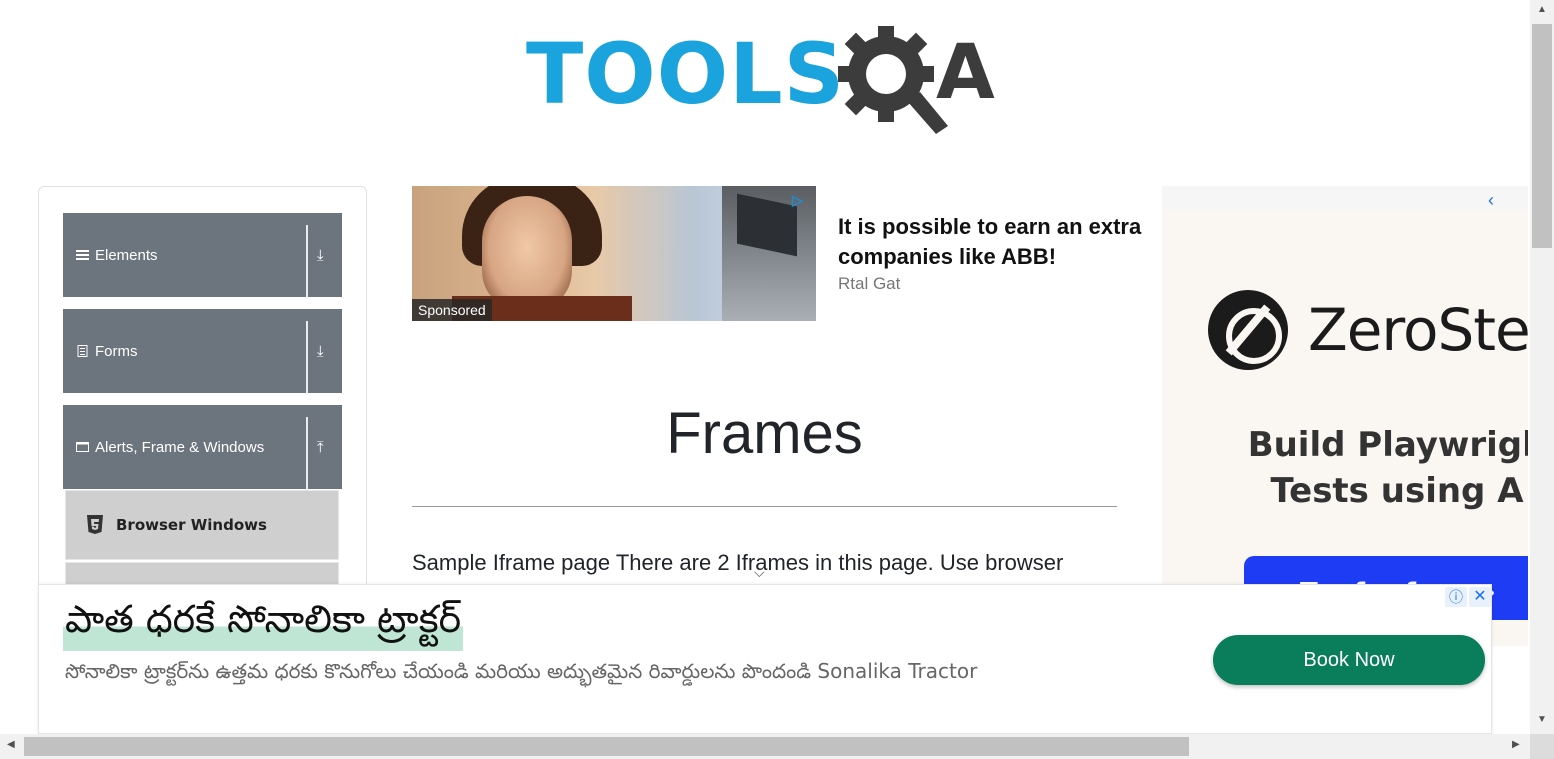 The height and width of the screenshot is (759, 1554). Describe the element at coordinates (95, 524) in the screenshot. I see `html5-icon` at that location.